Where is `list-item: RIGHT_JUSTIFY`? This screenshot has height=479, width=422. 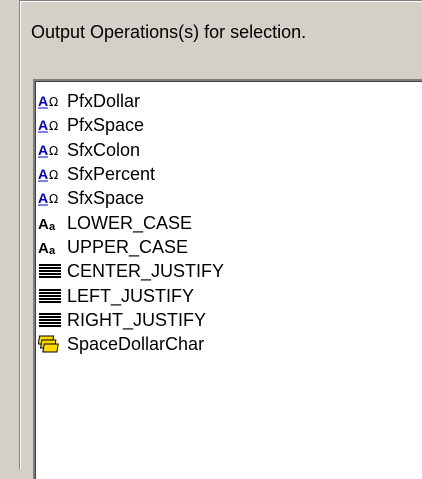
list-item: RIGHT_JUSTIFY is located at coordinates (131, 320).